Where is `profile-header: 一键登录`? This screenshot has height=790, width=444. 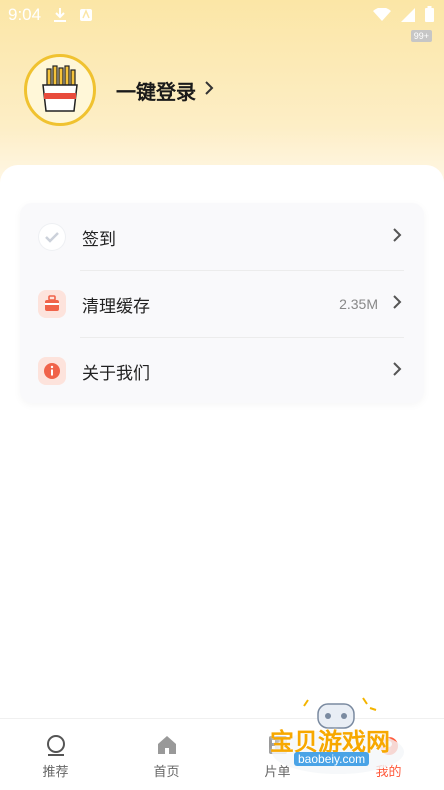 profile-header: 一键登录 is located at coordinates (119, 90).